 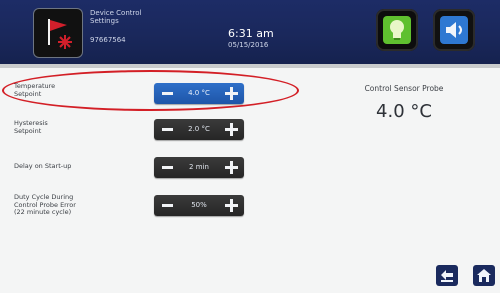 I want to click on delay-startup-stepper: 2 min, so click(x=199, y=167).